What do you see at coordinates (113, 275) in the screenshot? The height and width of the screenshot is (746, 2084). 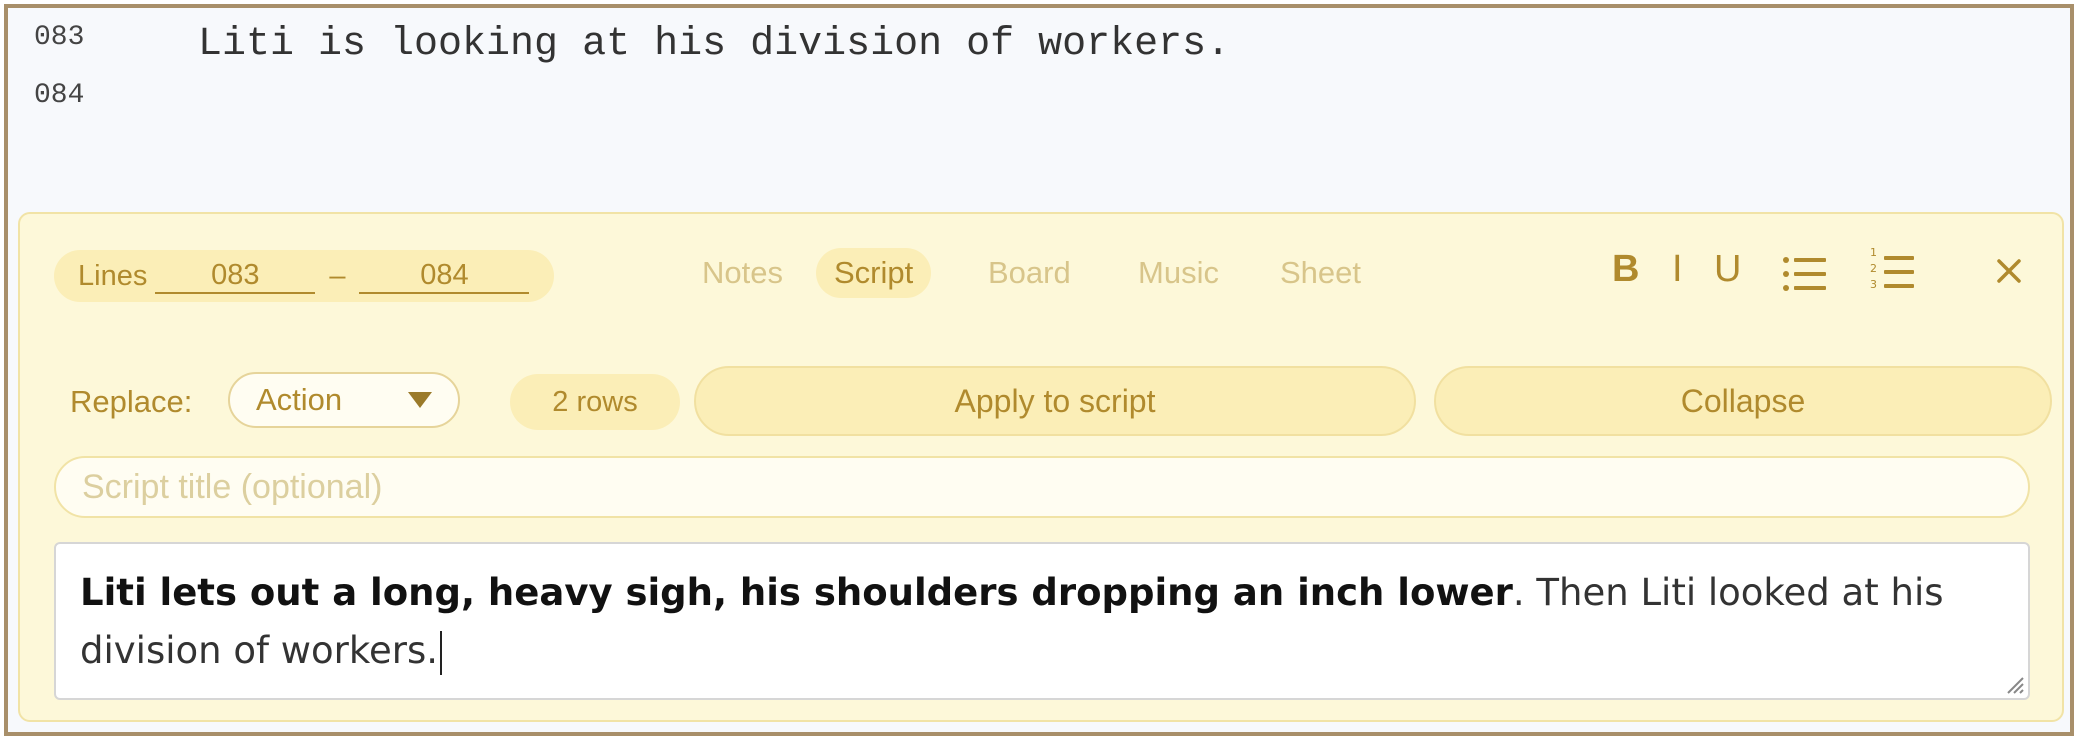 I see `lines-label: Lines` at bounding box center [113, 275].